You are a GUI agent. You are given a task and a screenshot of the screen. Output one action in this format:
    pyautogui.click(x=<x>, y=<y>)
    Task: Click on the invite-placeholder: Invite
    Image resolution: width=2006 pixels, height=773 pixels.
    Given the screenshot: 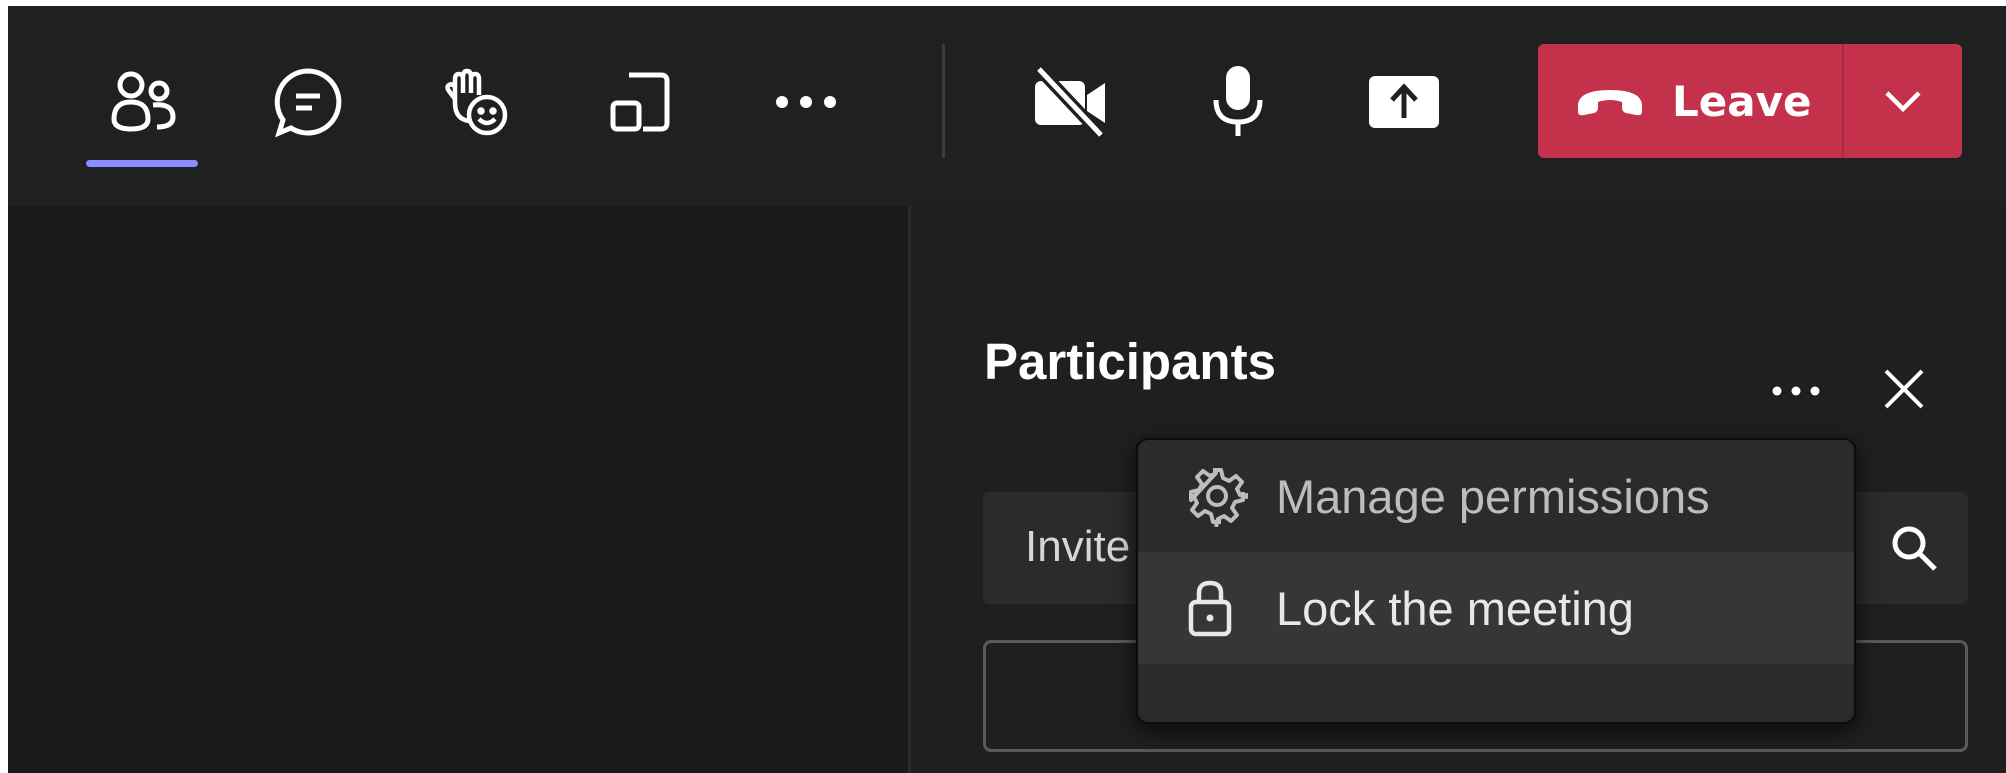 What is the action you would take?
    pyautogui.click(x=1078, y=546)
    